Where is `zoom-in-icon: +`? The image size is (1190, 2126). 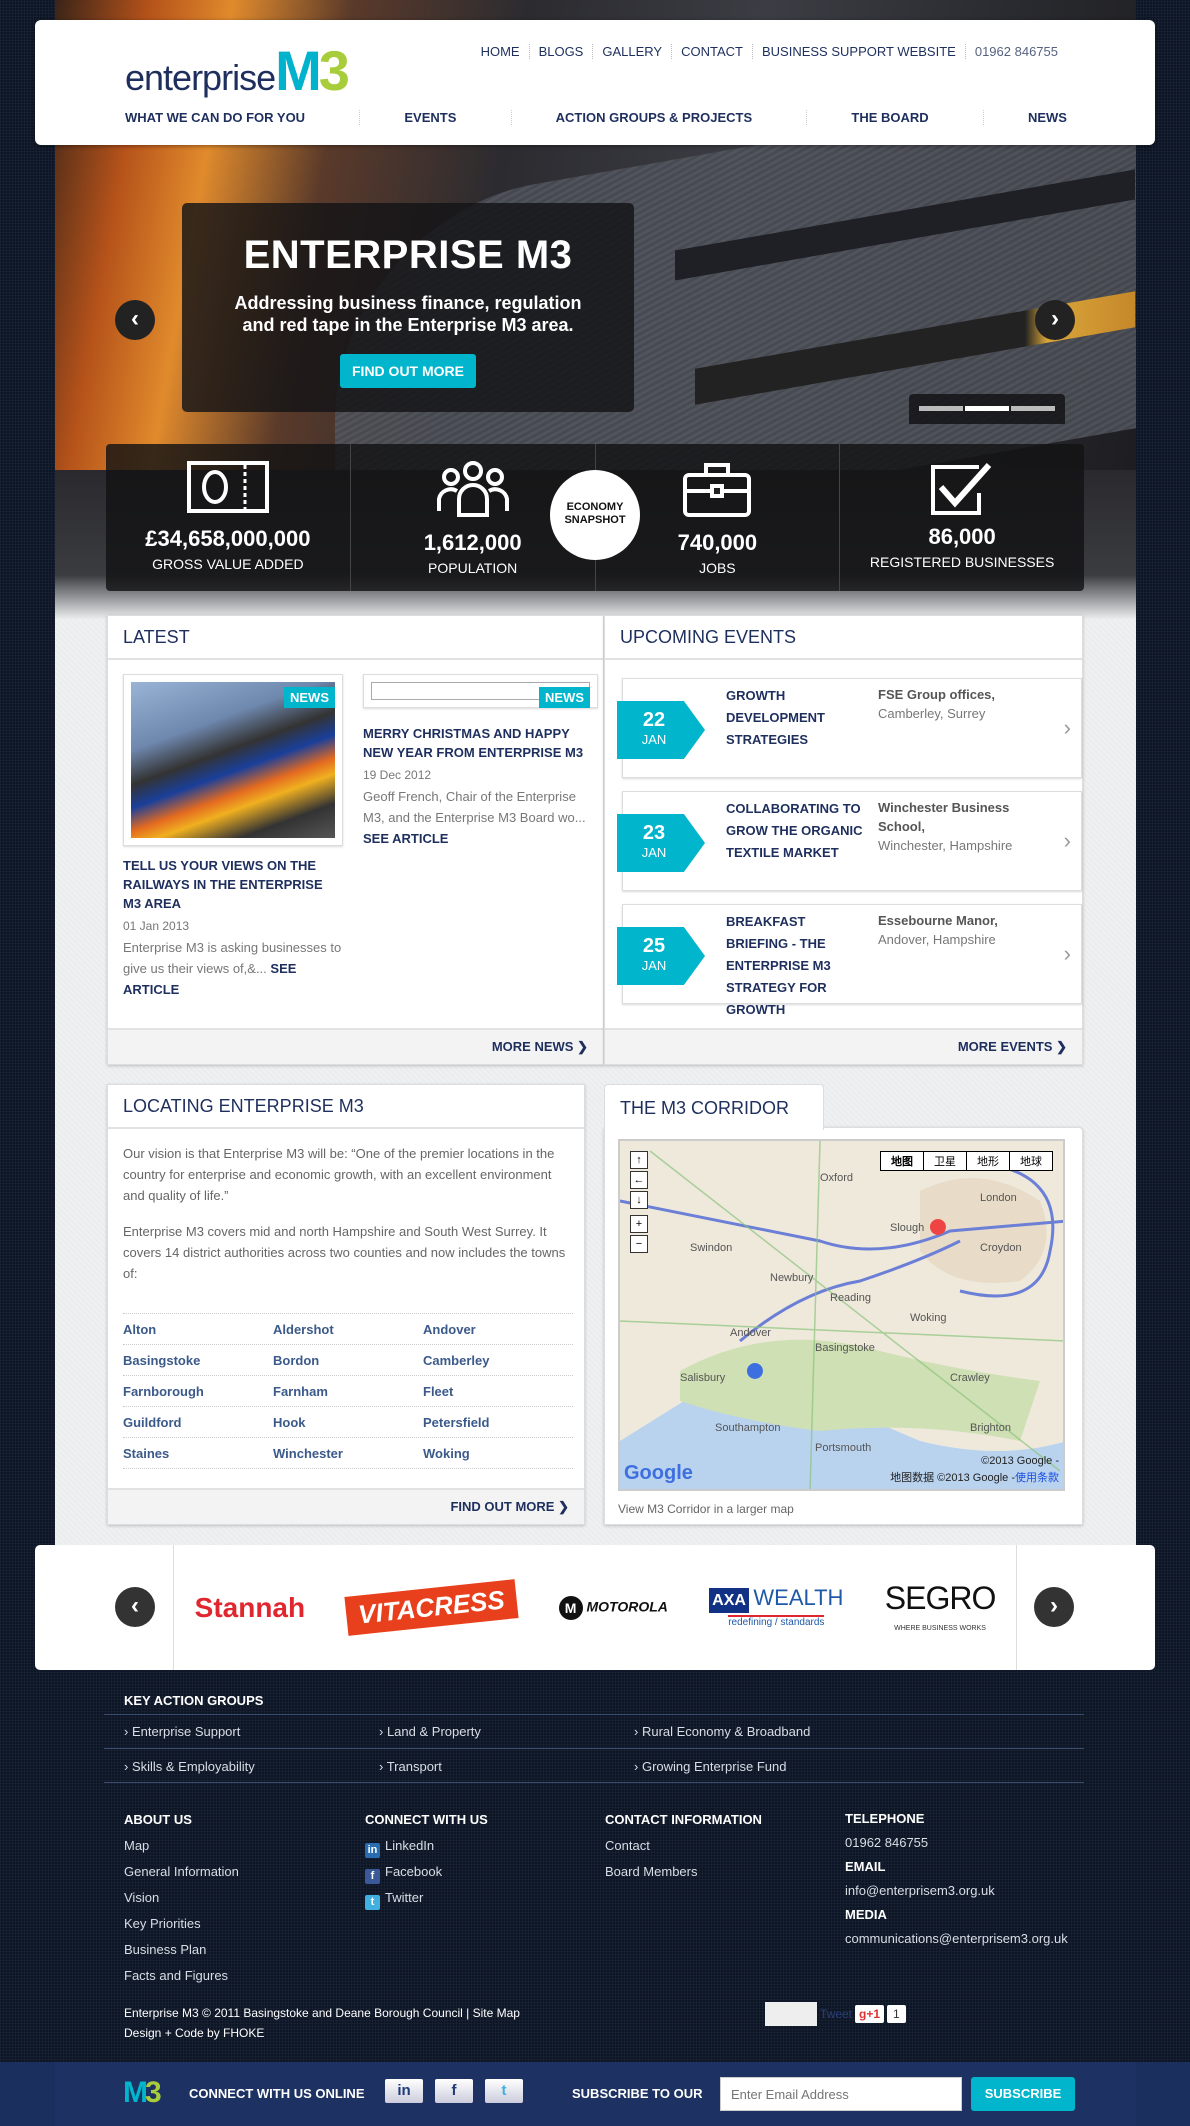 zoom-in-icon: + is located at coordinates (639, 1224).